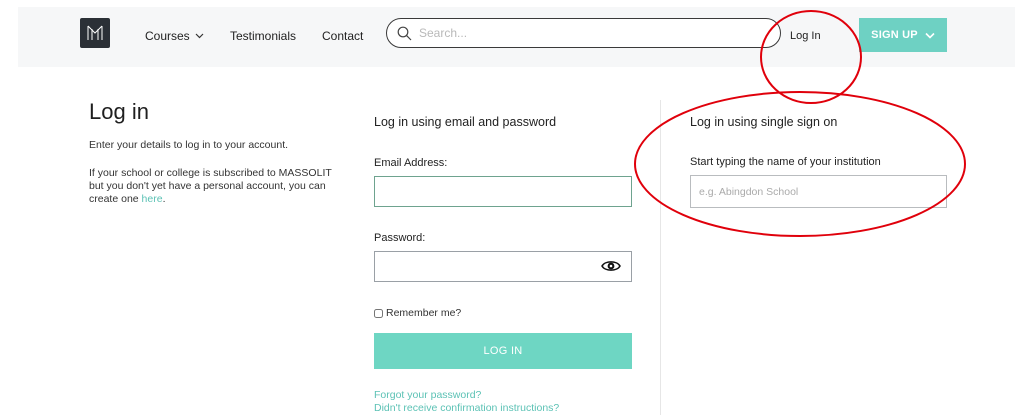 The height and width of the screenshot is (415, 1015). Describe the element at coordinates (400, 238) in the screenshot. I see `password-label: Password:` at that location.